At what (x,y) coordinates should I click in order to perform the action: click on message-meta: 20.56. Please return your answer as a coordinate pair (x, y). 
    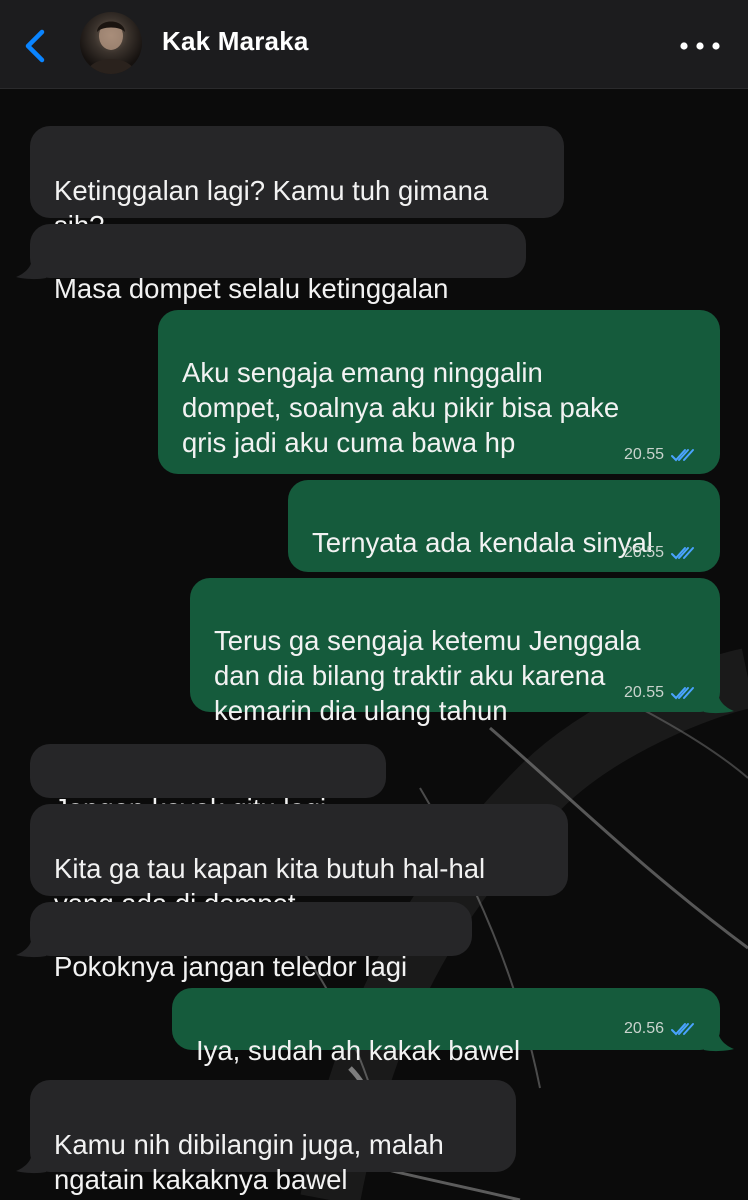
    Looking at the image, I should click on (660, 1029).